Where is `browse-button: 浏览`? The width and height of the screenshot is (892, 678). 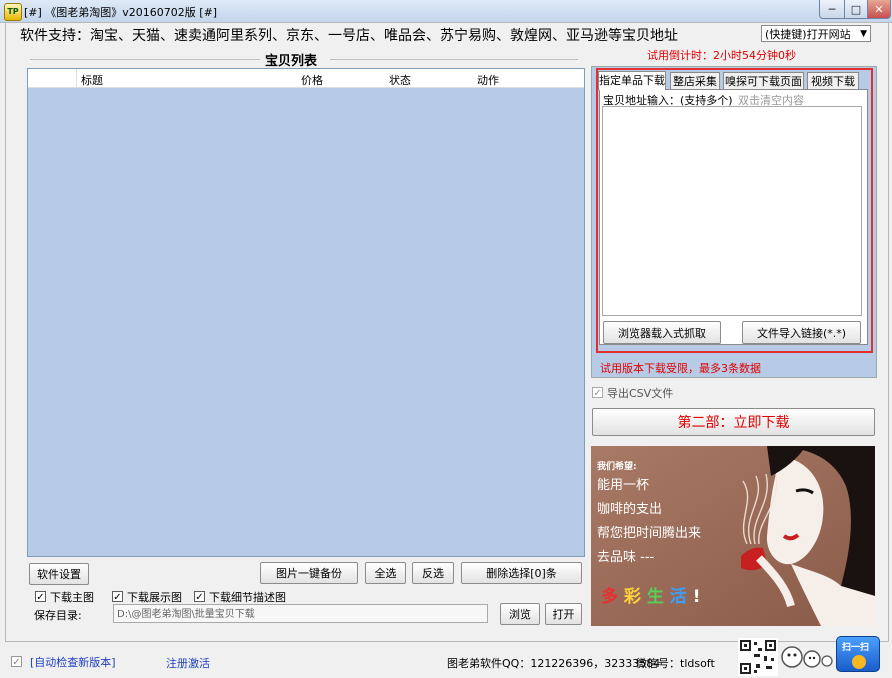 browse-button: 浏览 is located at coordinates (520, 614).